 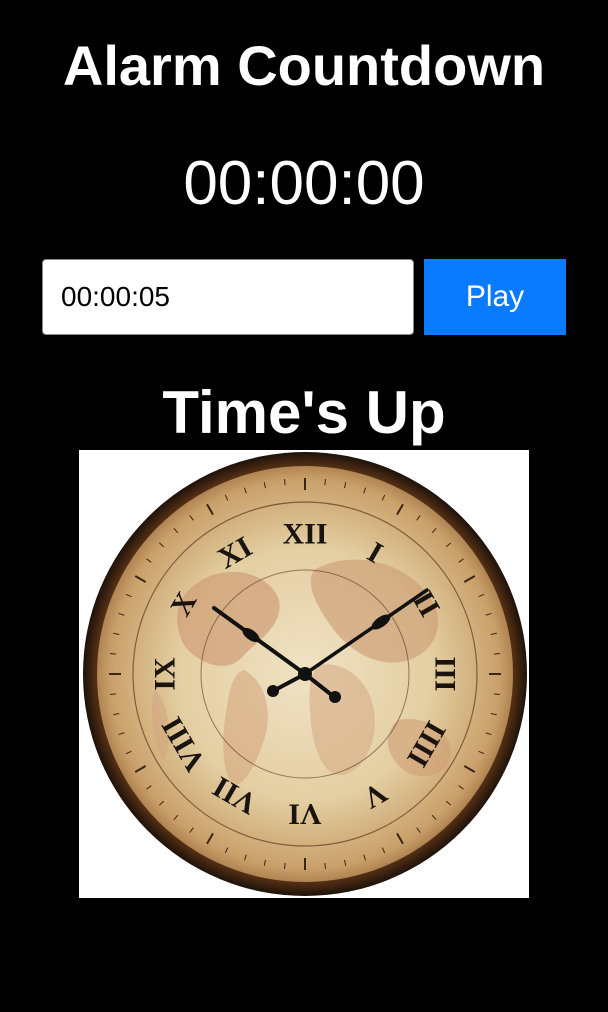 I want to click on countdown-display: 00:00:00, so click(x=304, y=183).